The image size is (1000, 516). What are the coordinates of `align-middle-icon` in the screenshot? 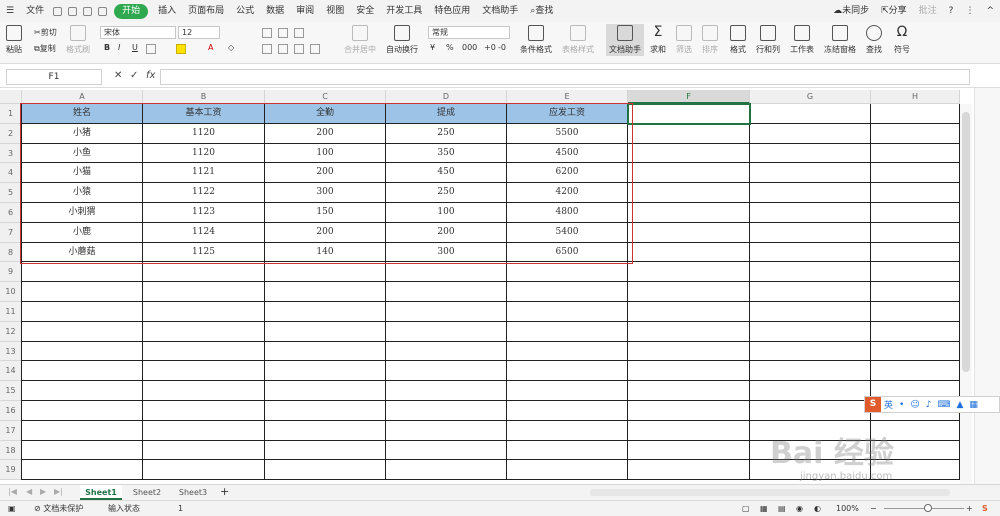 It's located at (283, 33).